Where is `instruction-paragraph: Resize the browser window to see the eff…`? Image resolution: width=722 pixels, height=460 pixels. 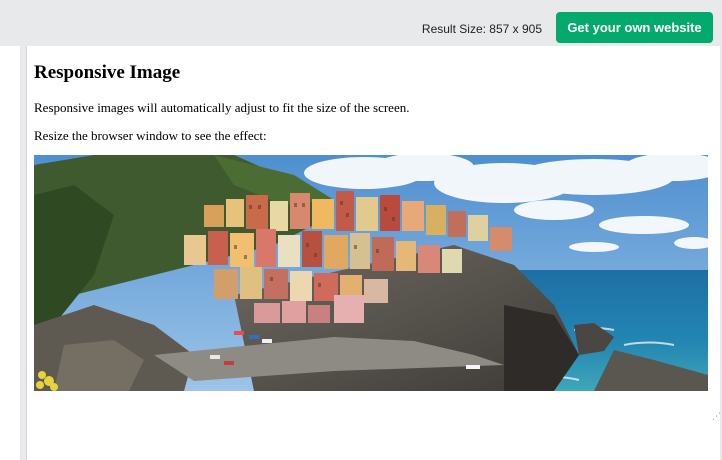
instruction-paragraph: Resize the browser window to see the eff… is located at coordinates (150, 135).